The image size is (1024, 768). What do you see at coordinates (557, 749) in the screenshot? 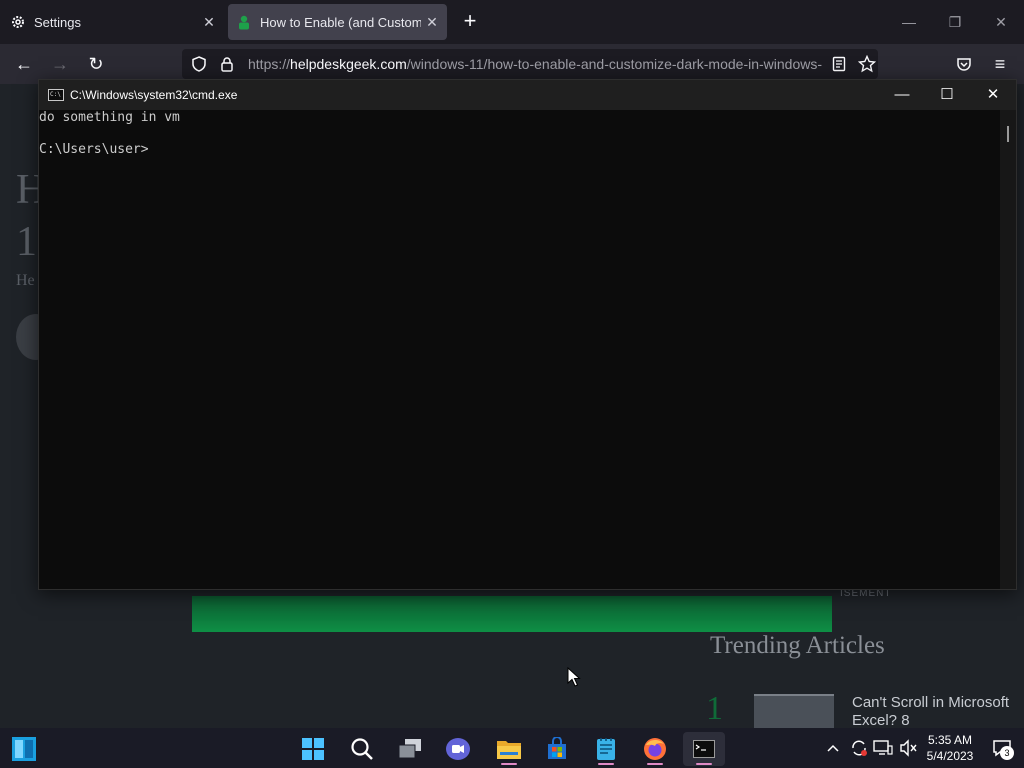
I see `microsoft-store-icon` at bounding box center [557, 749].